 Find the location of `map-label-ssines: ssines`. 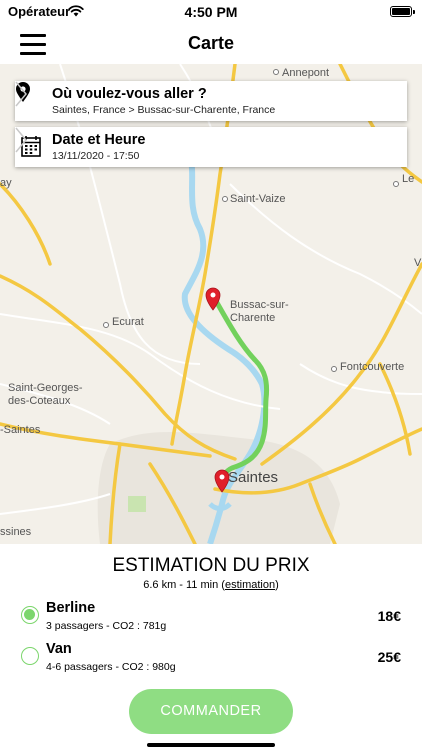

map-label-ssines: ssines is located at coordinates (16, 532).